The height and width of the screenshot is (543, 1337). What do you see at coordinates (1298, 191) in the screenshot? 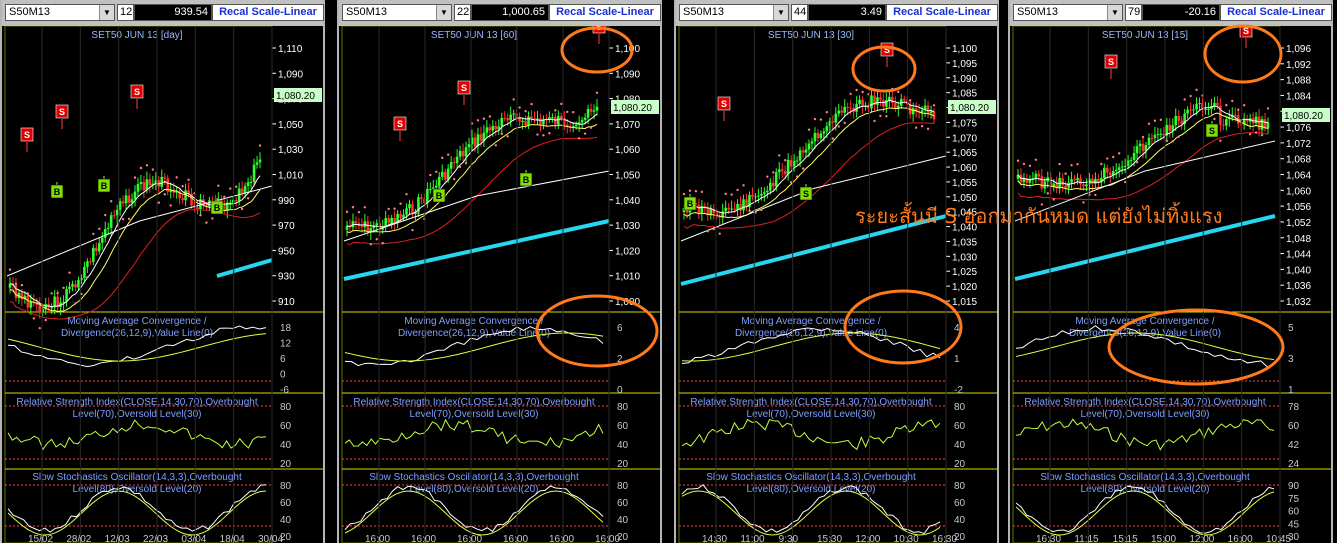
I see `price-axis-label: 1,060` at bounding box center [1298, 191].